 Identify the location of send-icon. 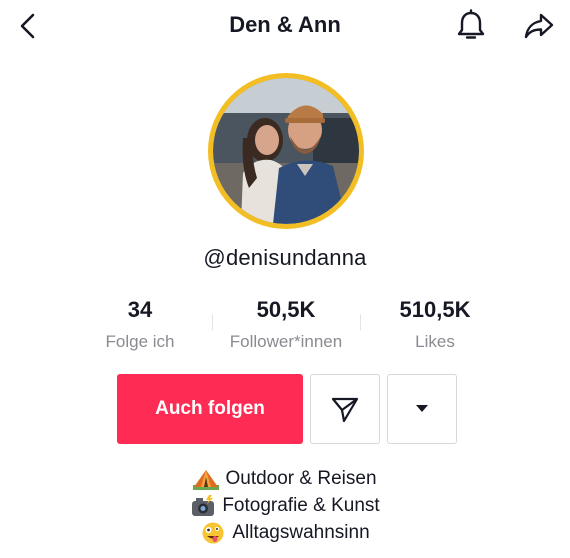
(345, 410).